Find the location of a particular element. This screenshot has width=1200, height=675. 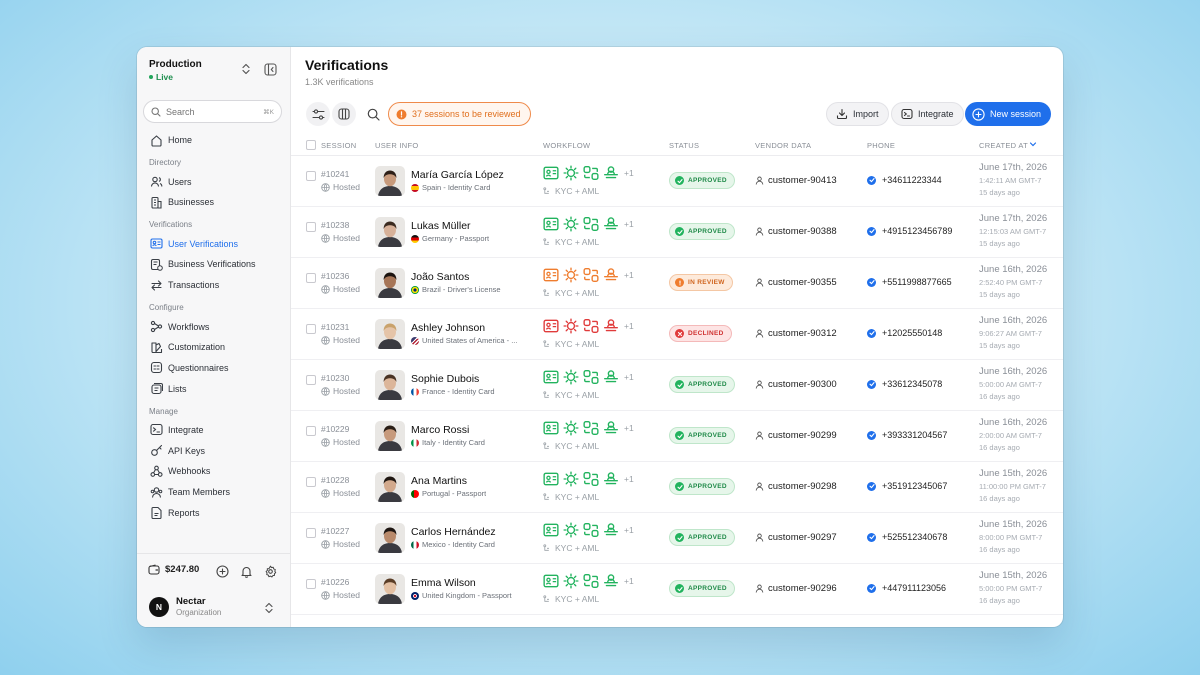

session-id: #10228 is located at coordinates (335, 480).